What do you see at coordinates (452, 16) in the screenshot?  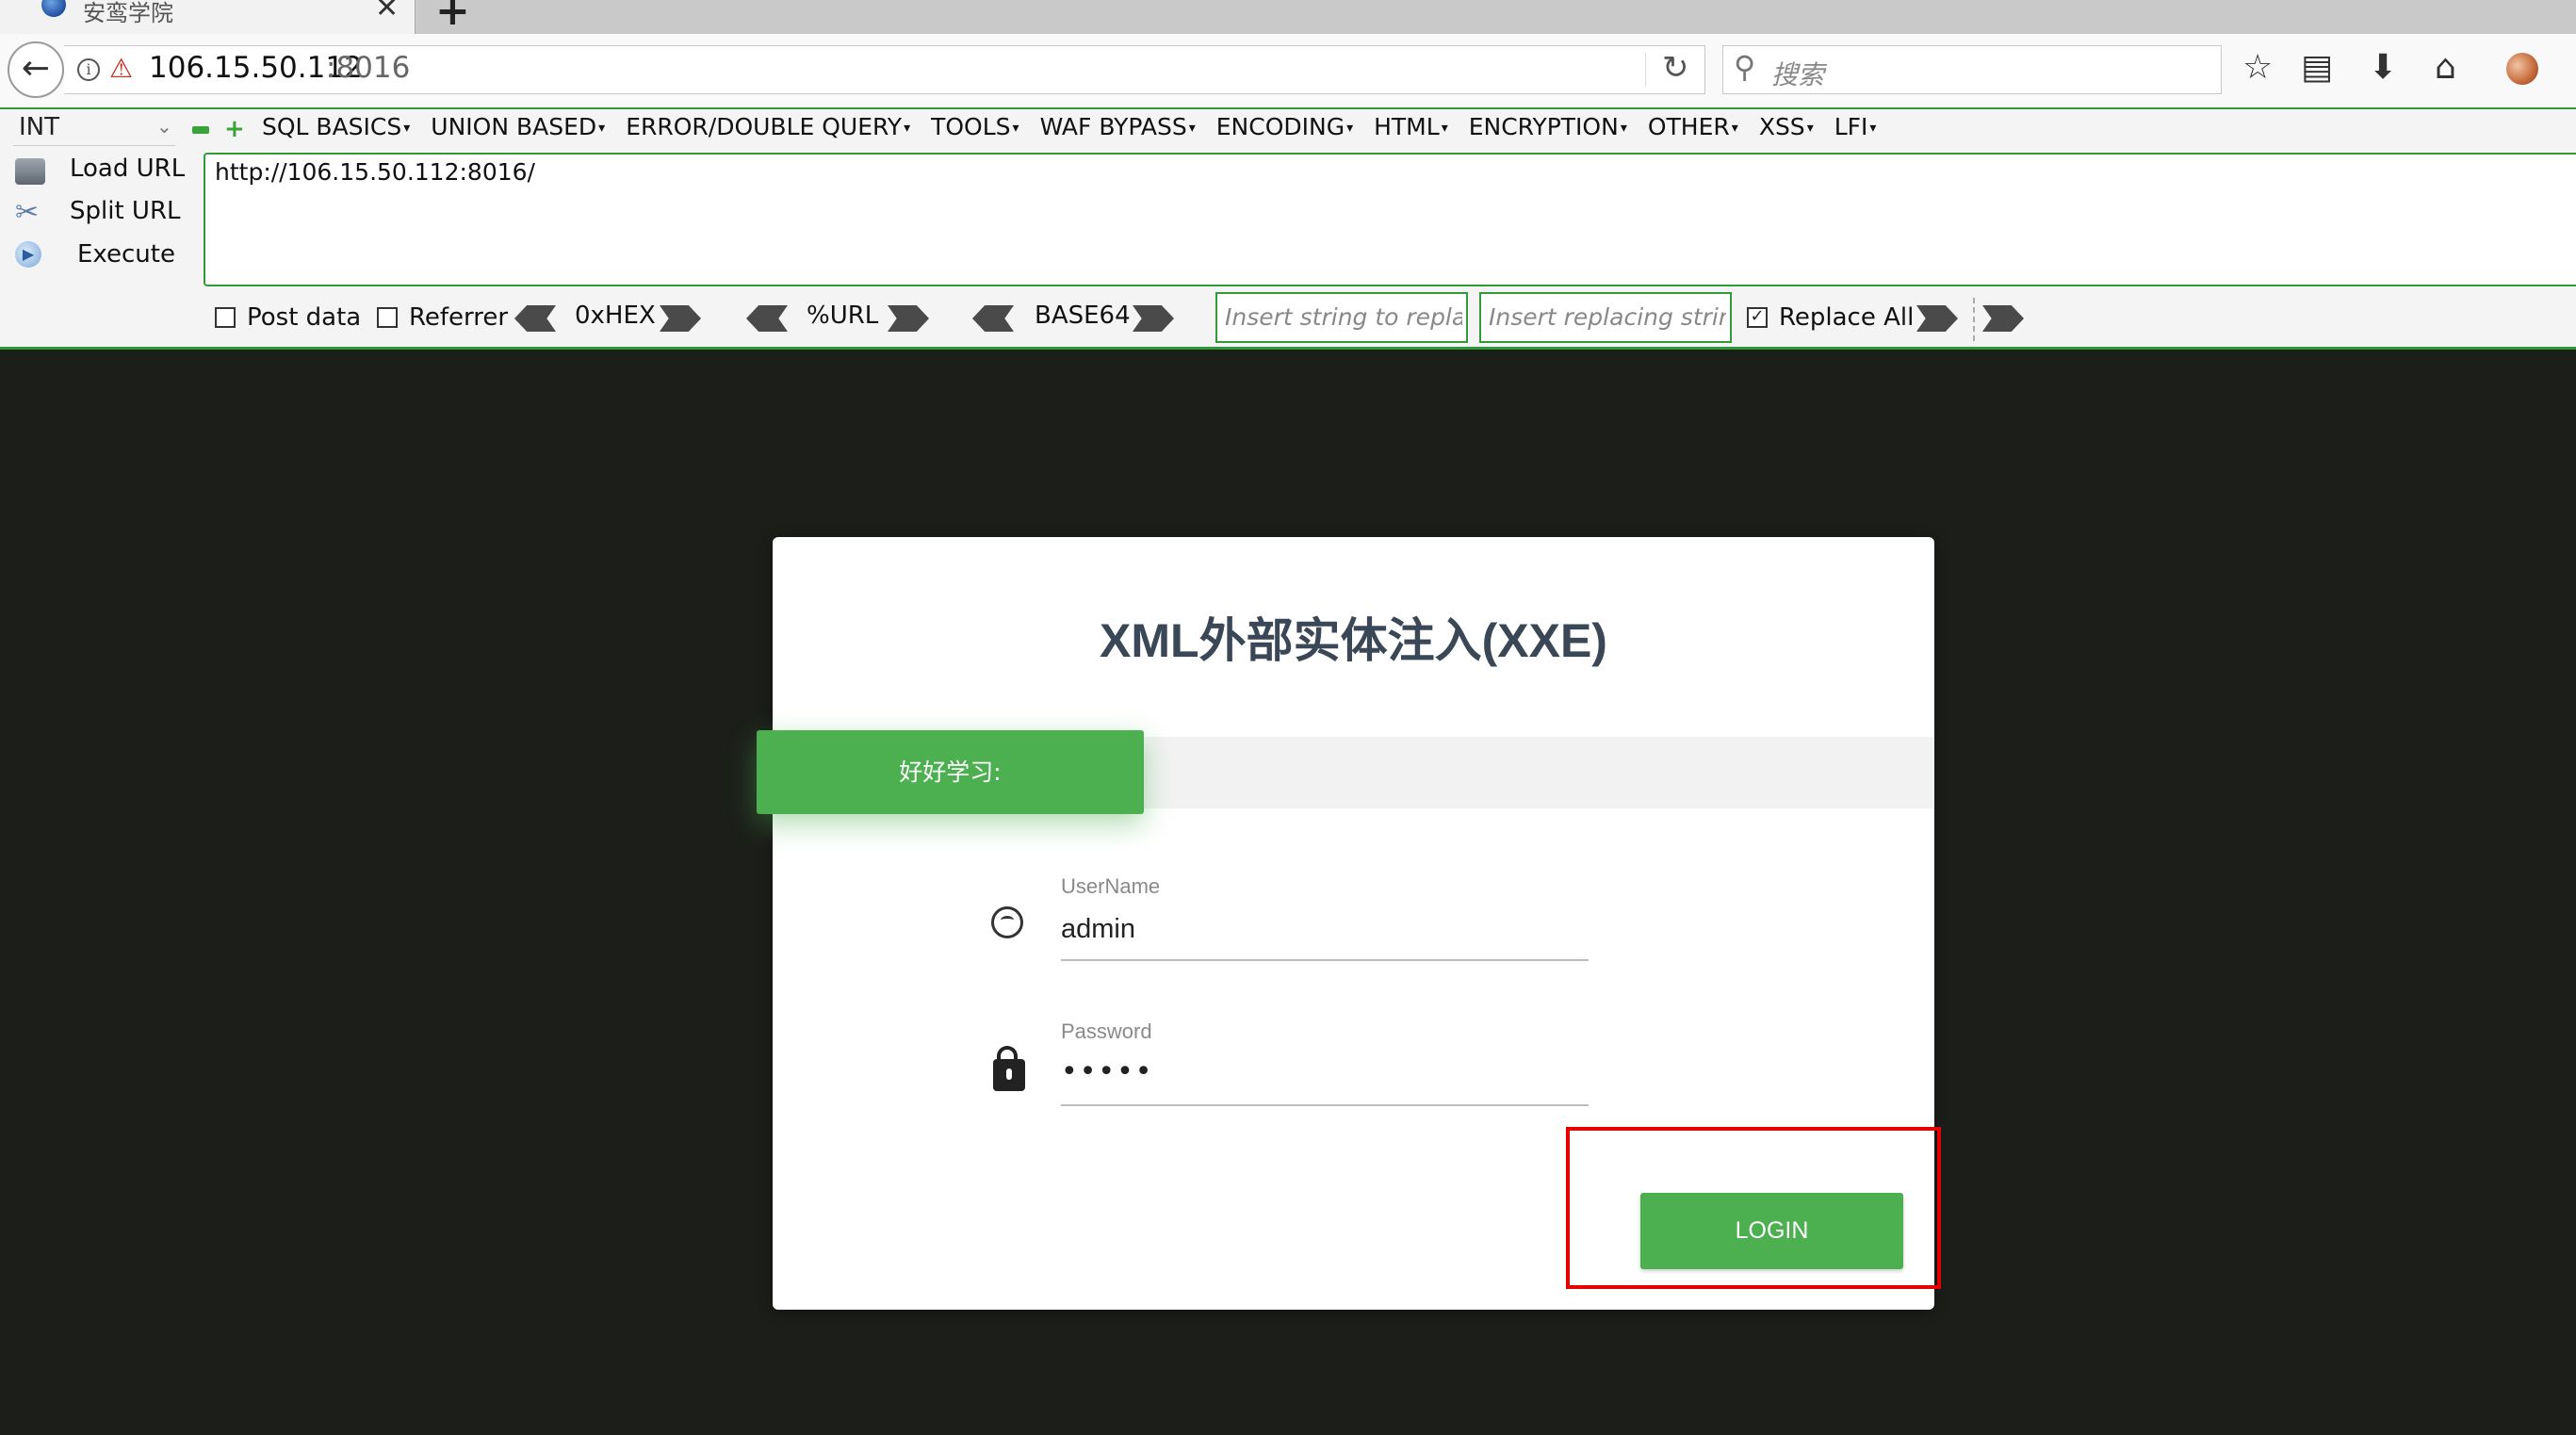 I see `new-tab-button: +` at bounding box center [452, 16].